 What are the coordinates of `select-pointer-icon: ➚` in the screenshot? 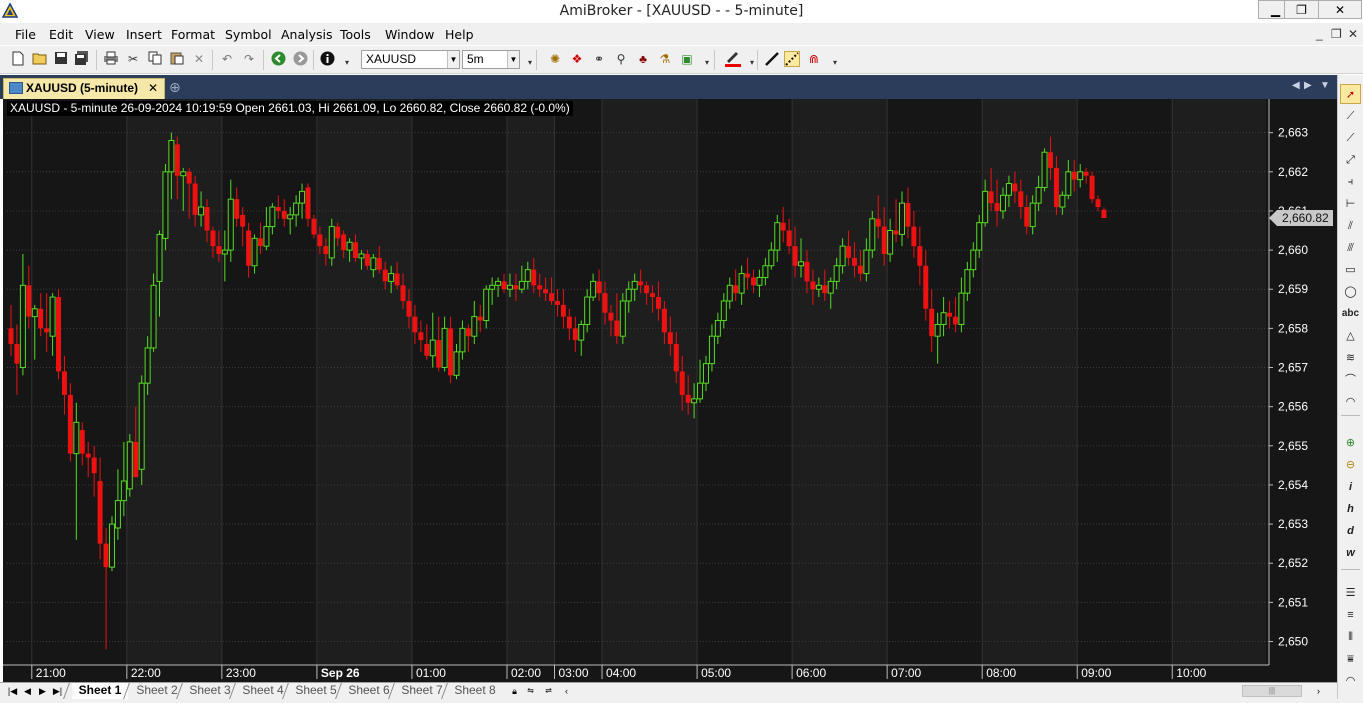 It's located at (1350, 94).